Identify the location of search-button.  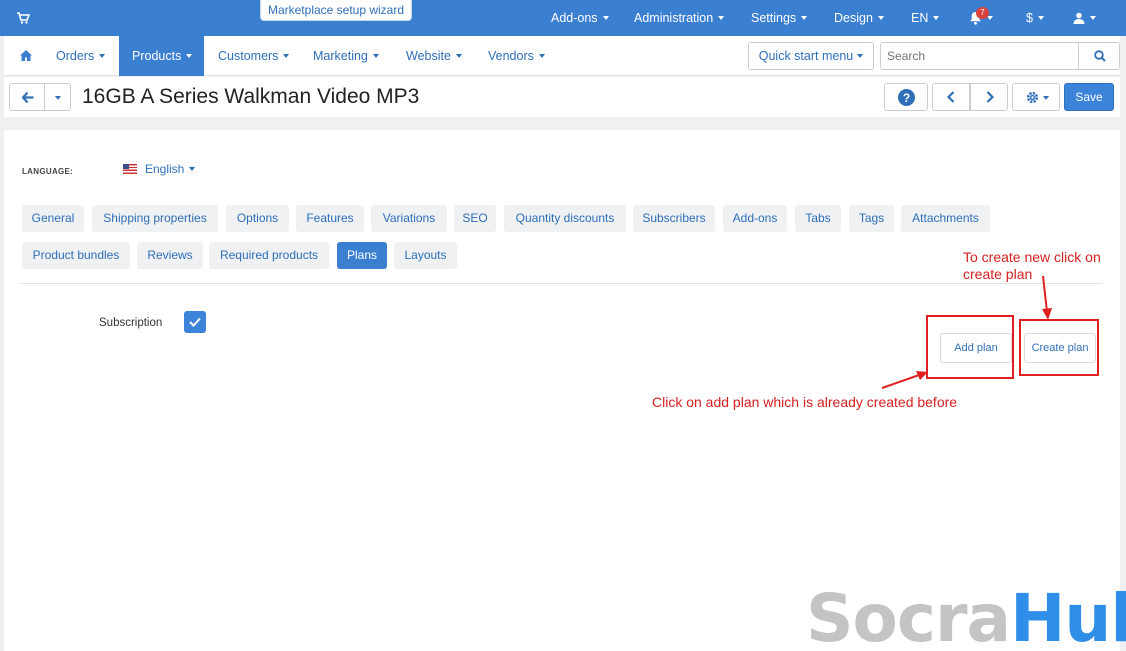
(1099, 56).